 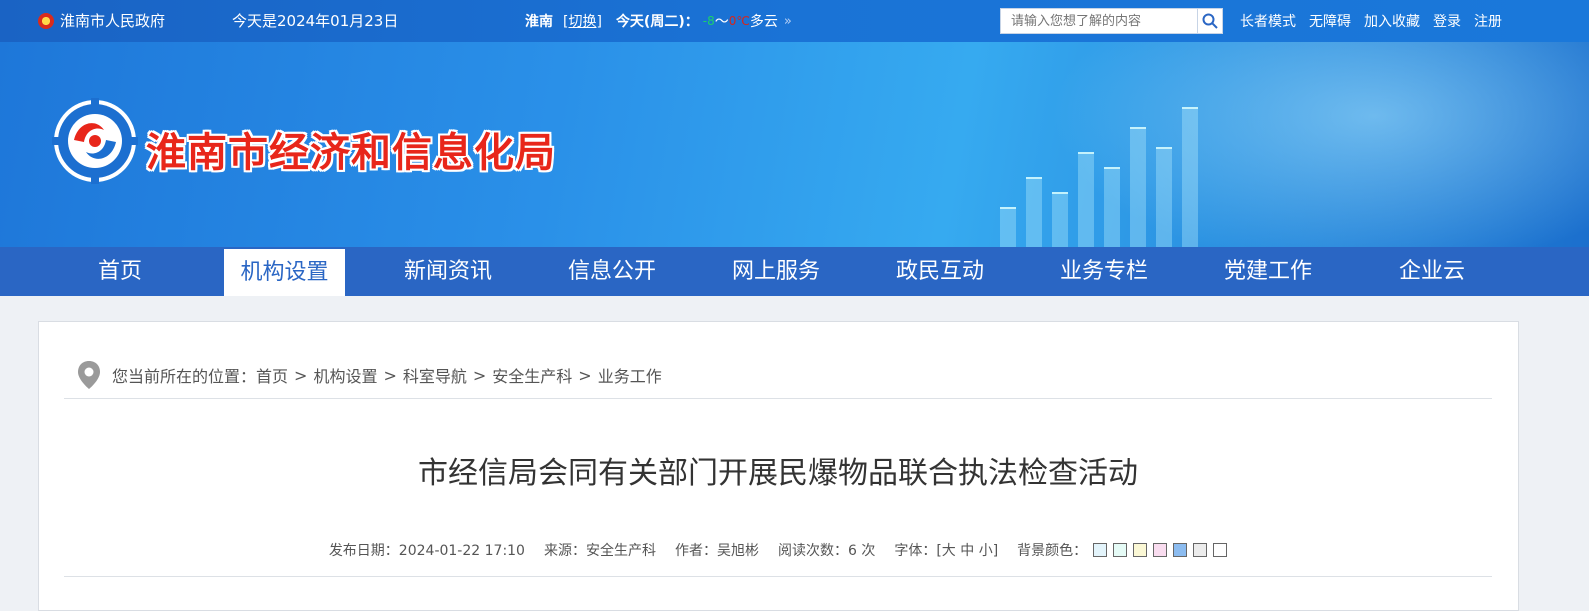 I want to click on search-box, so click(x=1111, y=21).